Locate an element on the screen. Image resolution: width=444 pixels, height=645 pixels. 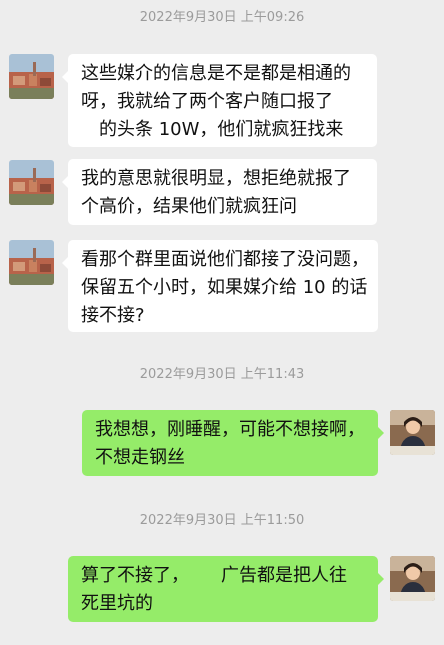
message-text: 广告都是把人往 is located at coordinates (284, 575).